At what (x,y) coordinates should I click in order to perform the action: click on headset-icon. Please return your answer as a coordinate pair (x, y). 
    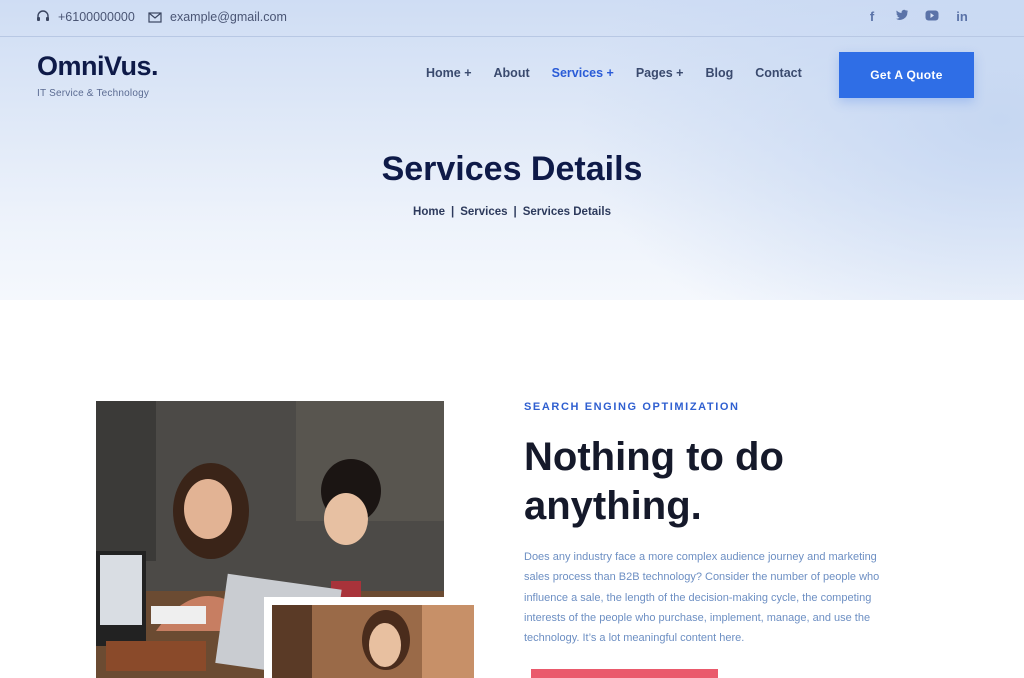
    Looking at the image, I should click on (43, 15).